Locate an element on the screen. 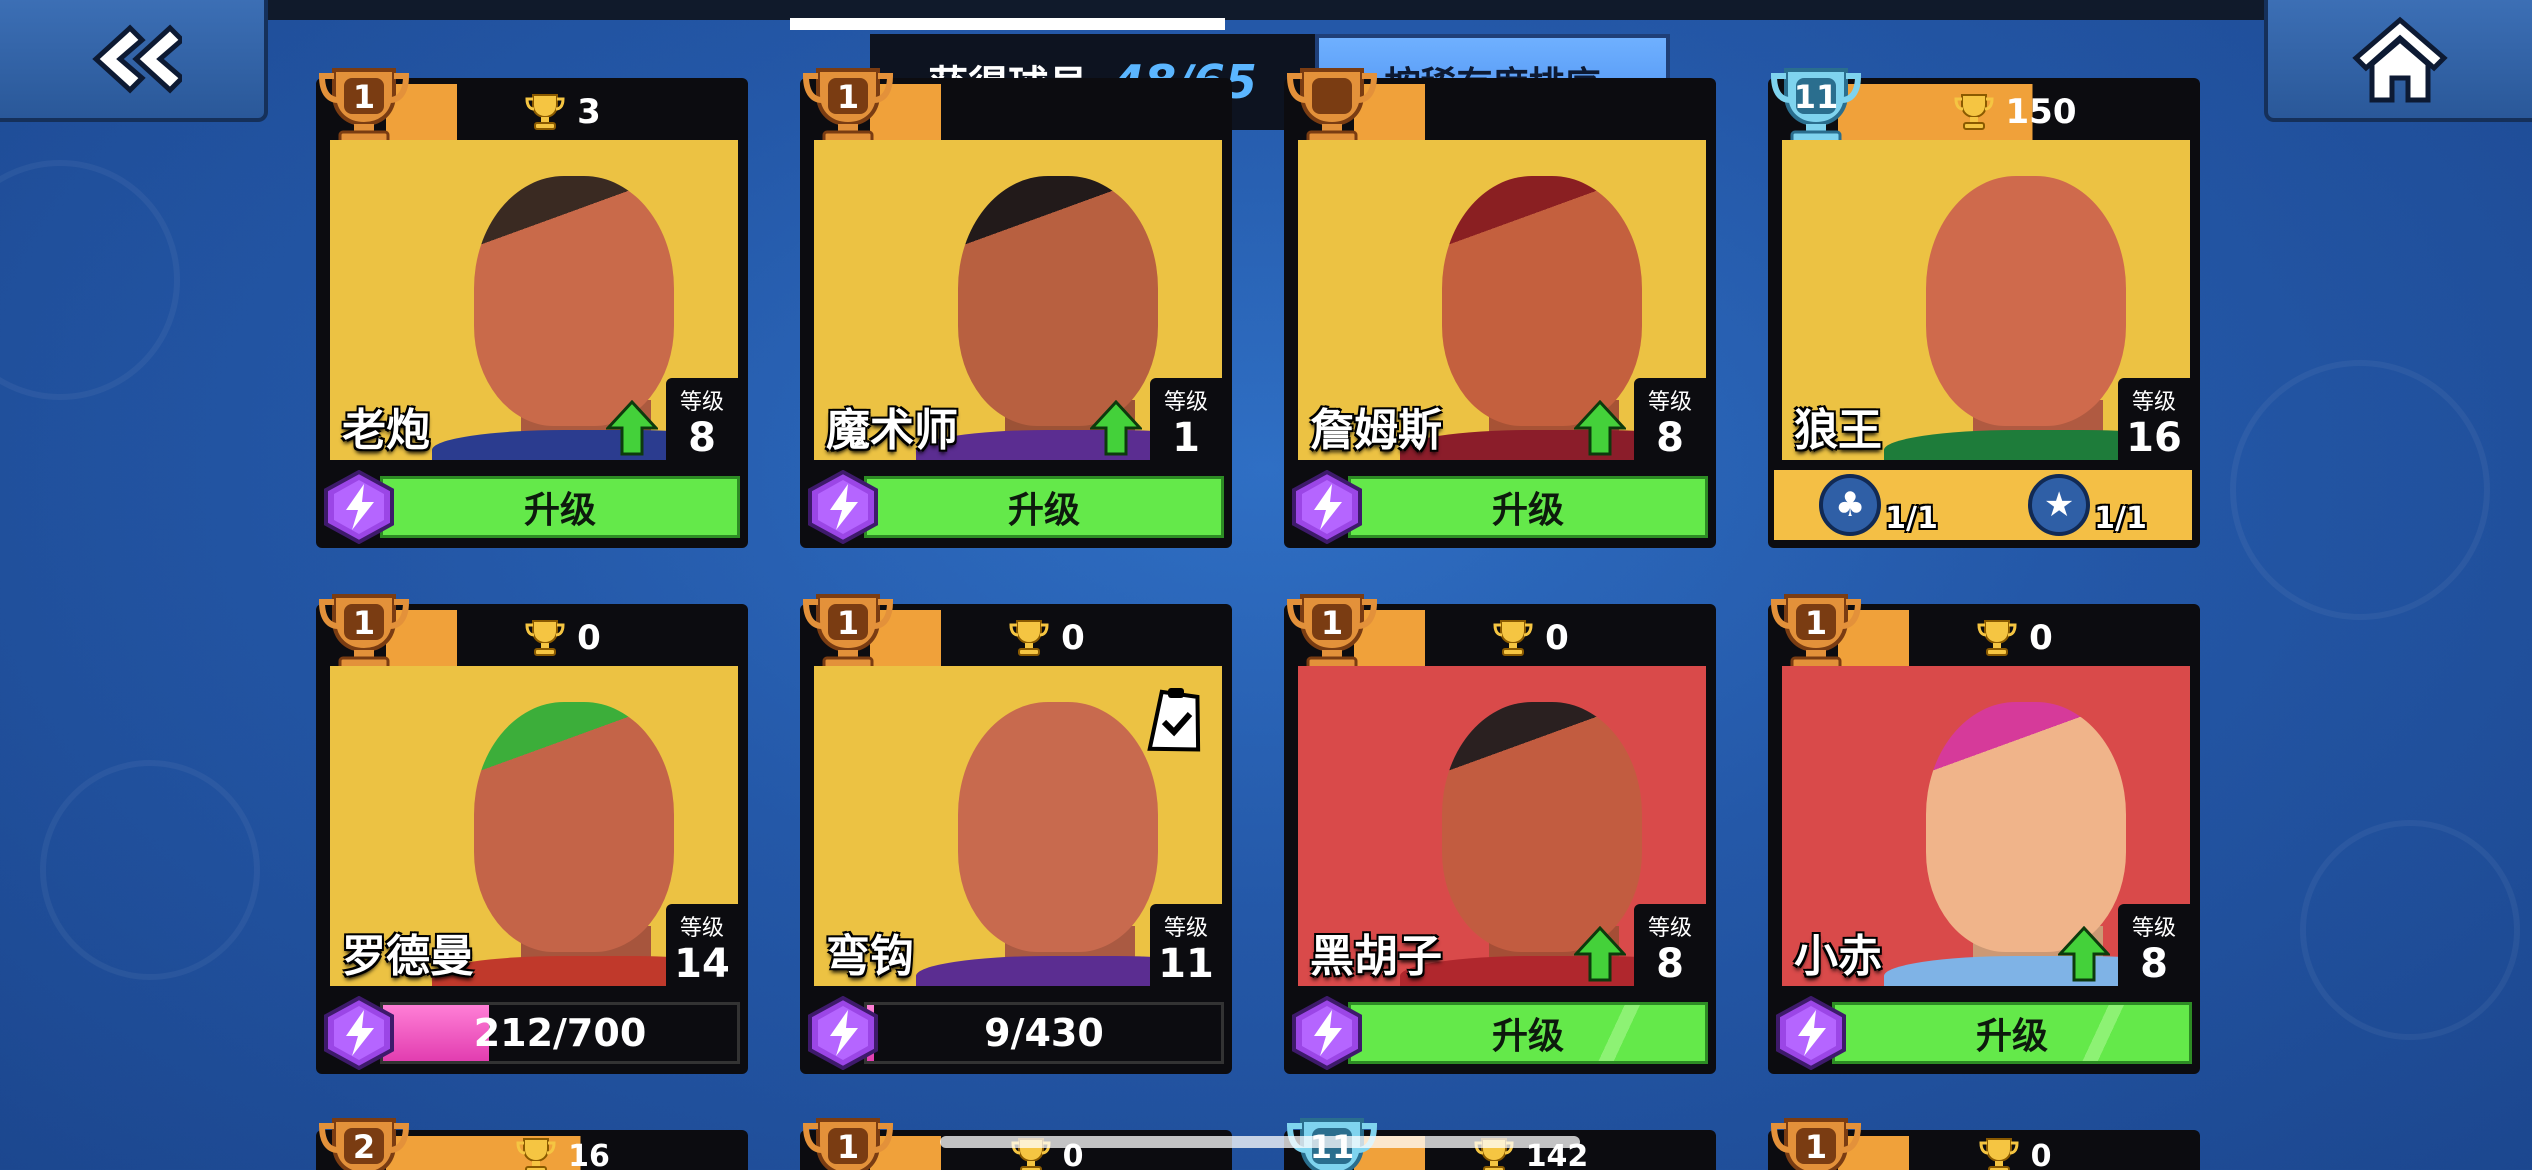  player-card: 0 1 黑胡子 等级 8 升级 is located at coordinates (1500, 834).